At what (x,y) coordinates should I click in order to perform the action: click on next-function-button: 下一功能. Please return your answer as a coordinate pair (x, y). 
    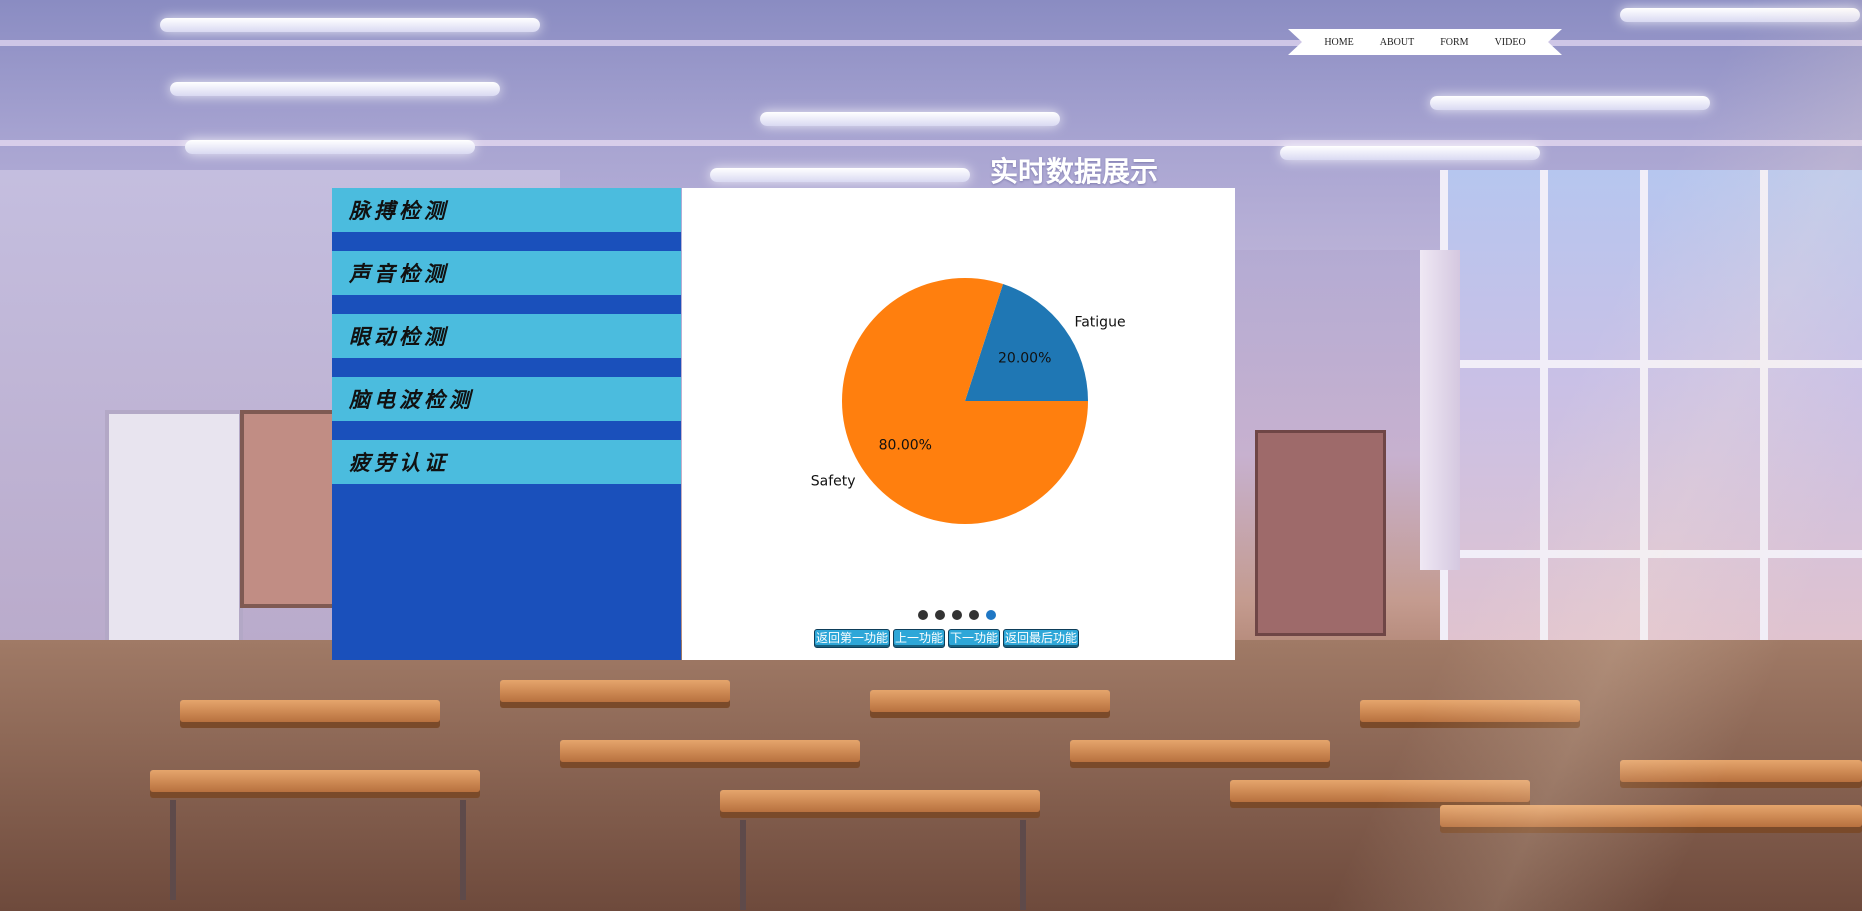
    Looking at the image, I should click on (974, 638).